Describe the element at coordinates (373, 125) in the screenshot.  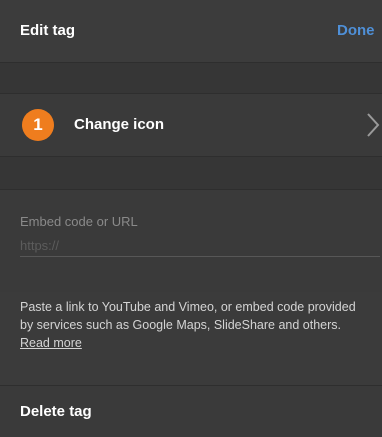
I see `chevron-right-icon` at that location.